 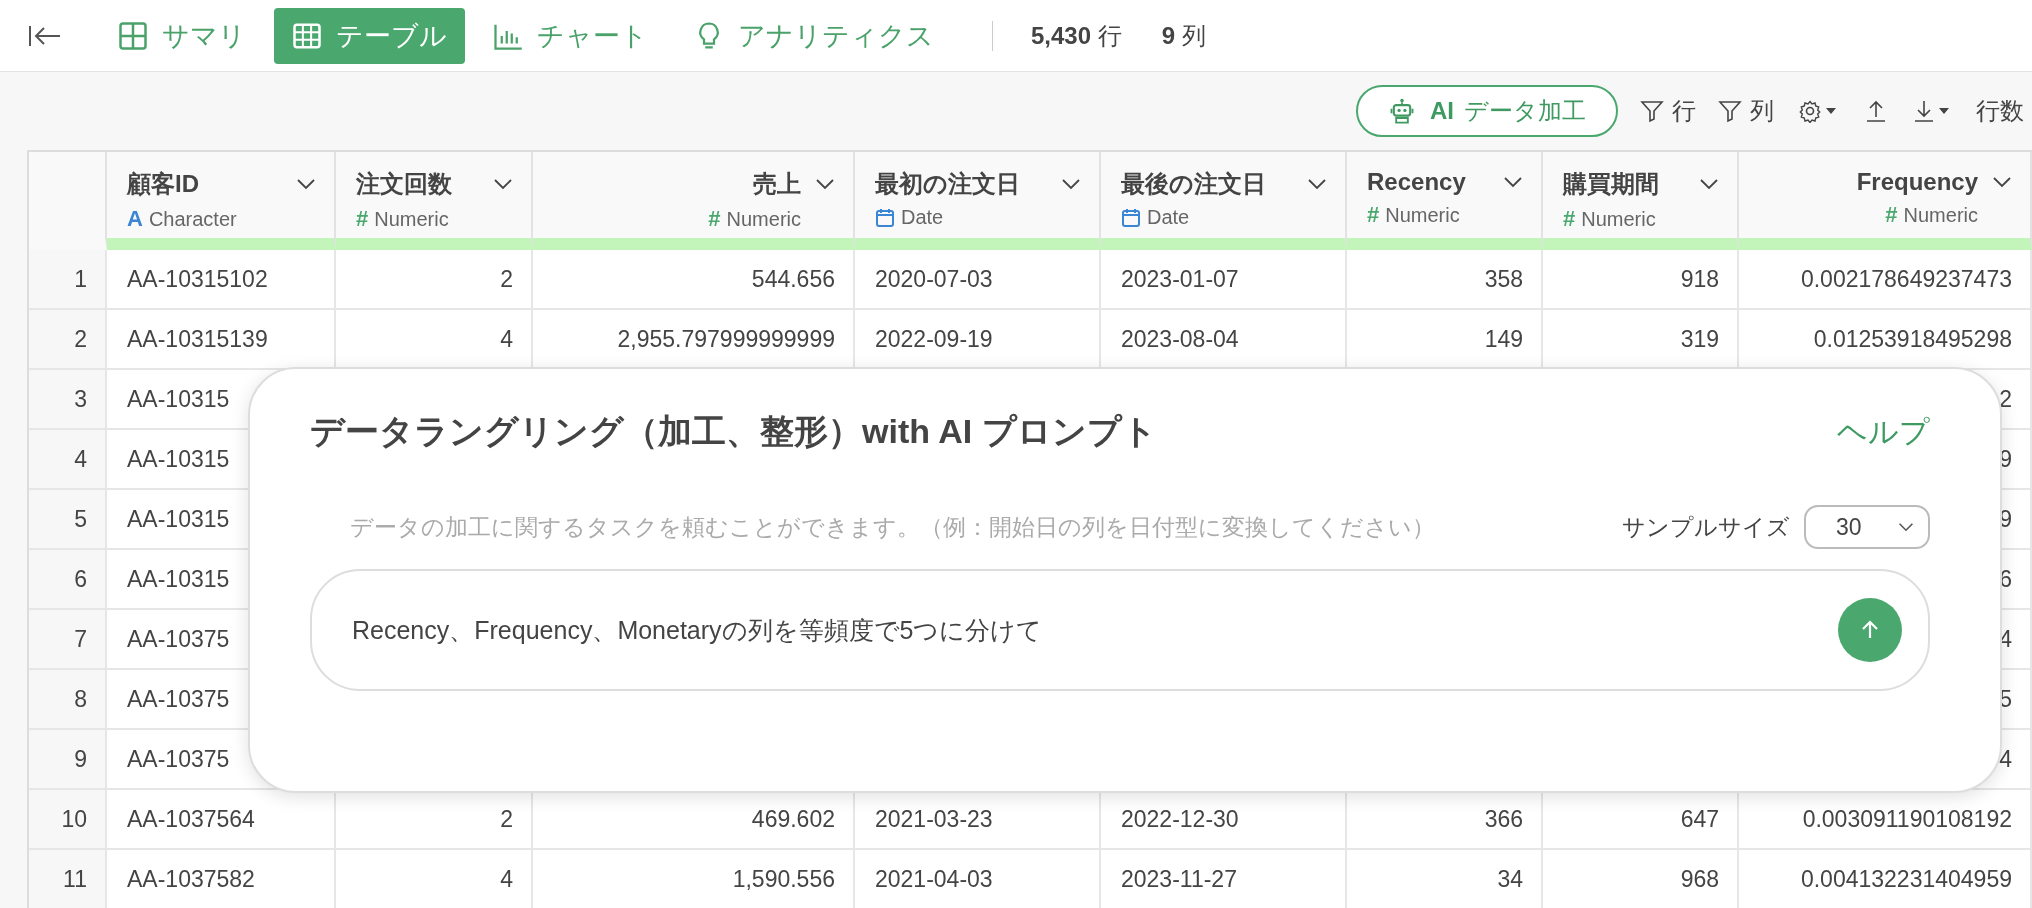 I want to click on sample-size-label: サンプルサイズ, so click(x=1706, y=527).